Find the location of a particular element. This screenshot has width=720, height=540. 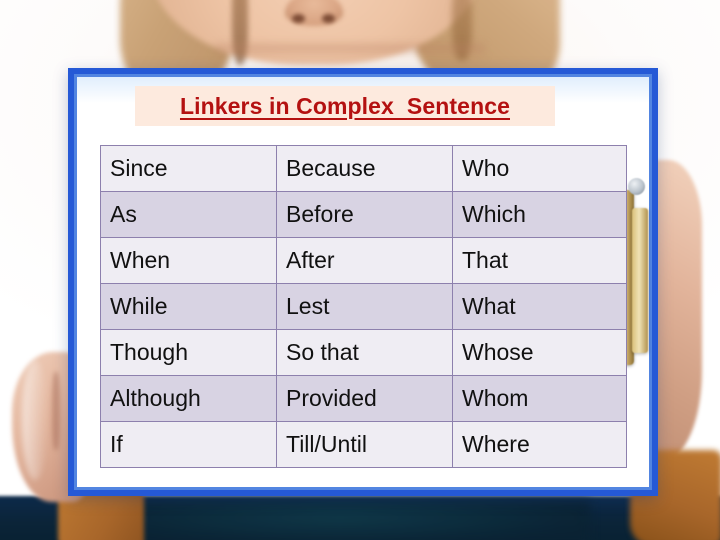

clipboard-clip-metal-secondary is located at coordinates (640, 280).